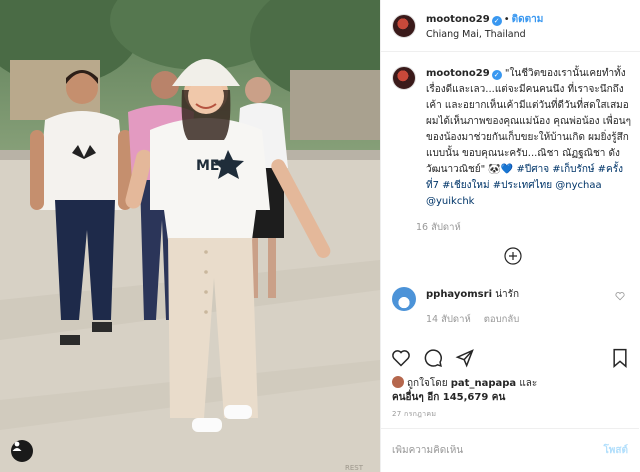  I want to click on mention: @nychaa, so click(578, 185).